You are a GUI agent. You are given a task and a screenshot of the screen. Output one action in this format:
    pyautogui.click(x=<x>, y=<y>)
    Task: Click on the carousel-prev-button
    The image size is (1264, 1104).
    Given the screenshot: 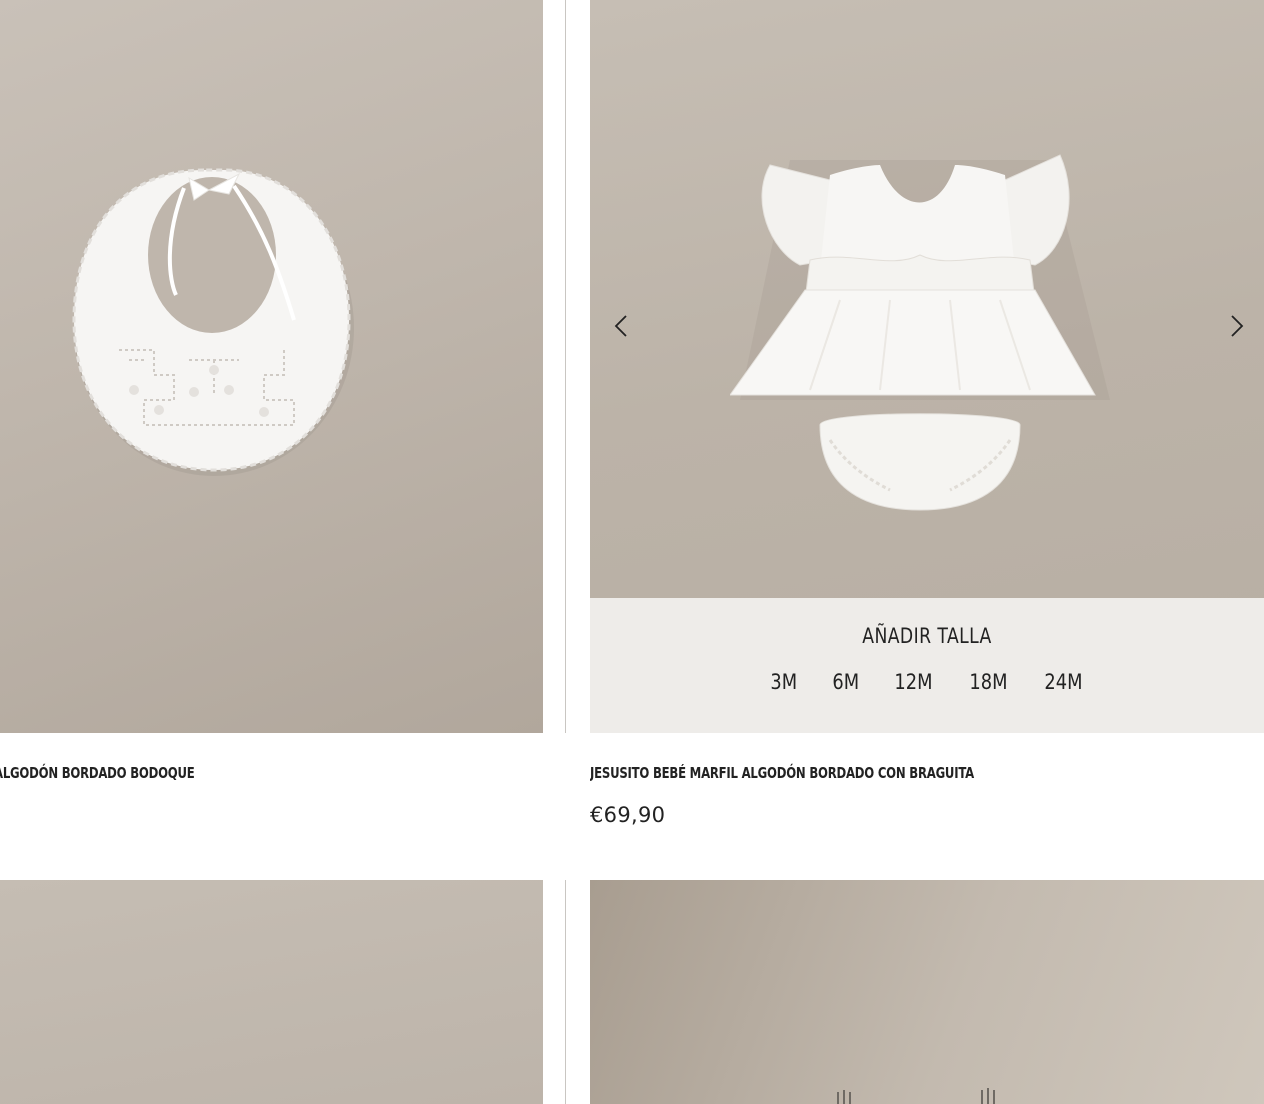 What is the action you would take?
    pyautogui.click(x=622, y=326)
    